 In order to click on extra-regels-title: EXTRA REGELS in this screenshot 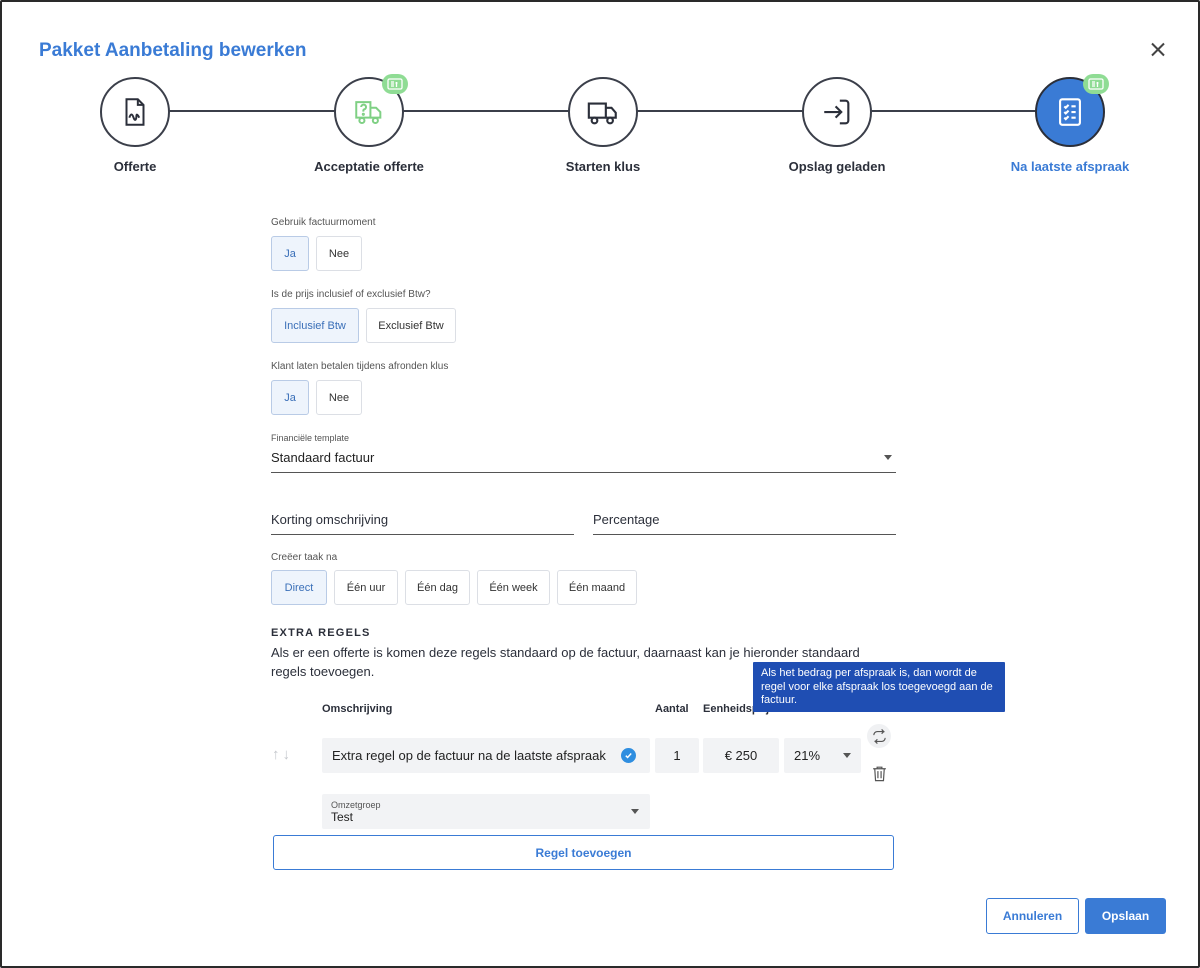, I will do `click(321, 633)`.